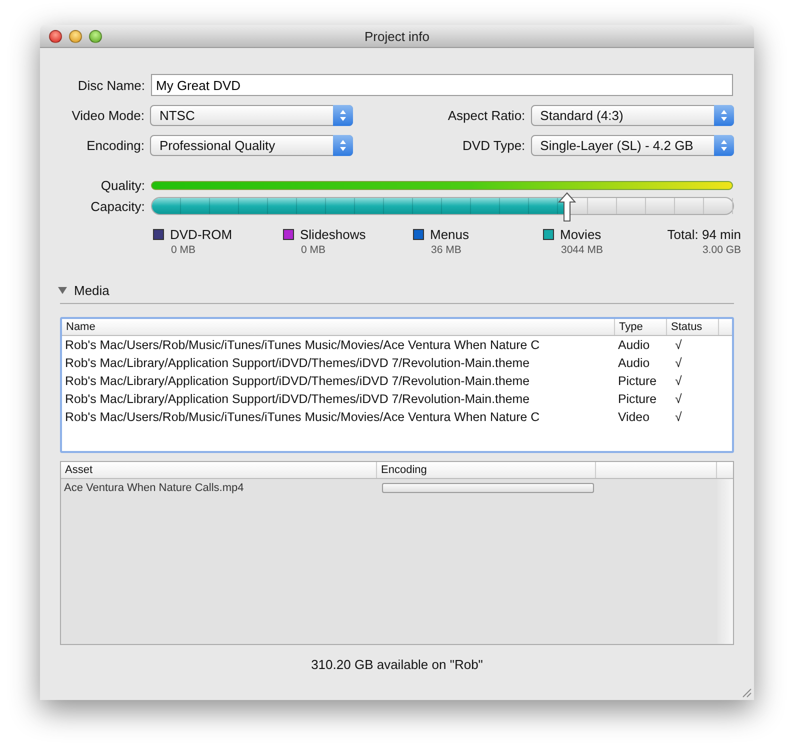  Describe the element at coordinates (252, 145) in the screenshot. I see `encoding-popup: Professional Quality` at that location.